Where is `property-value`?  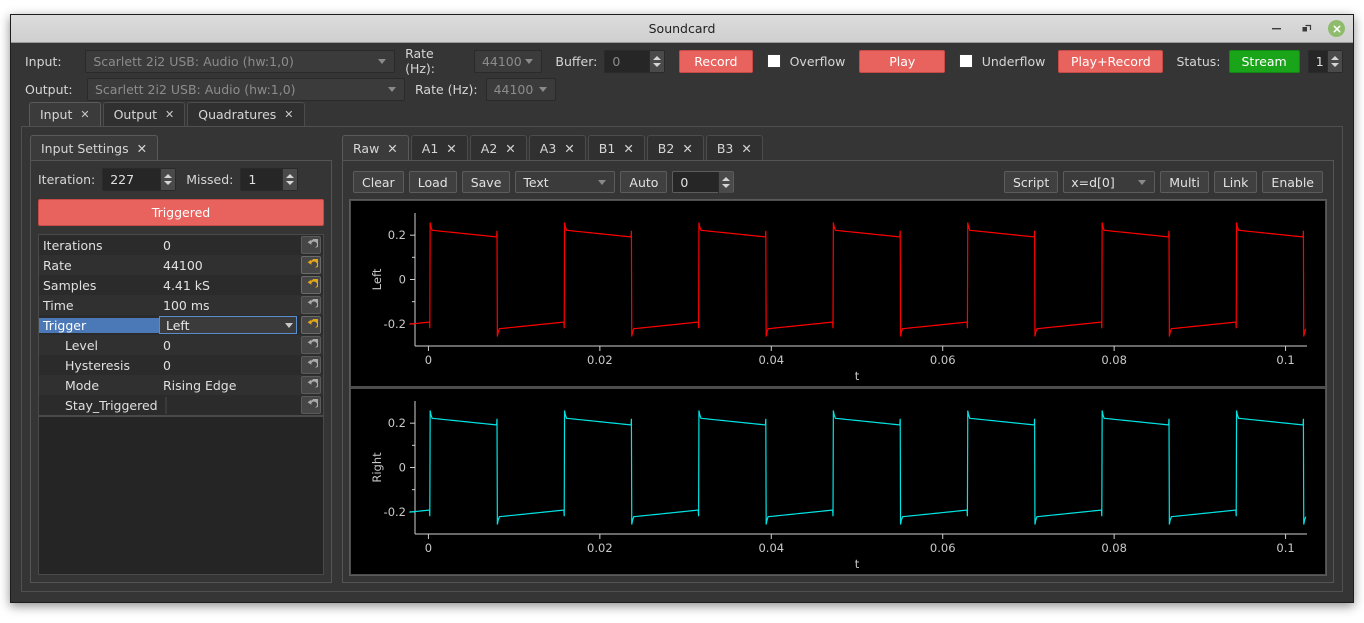
property-value is located at coordinates (229, 405).